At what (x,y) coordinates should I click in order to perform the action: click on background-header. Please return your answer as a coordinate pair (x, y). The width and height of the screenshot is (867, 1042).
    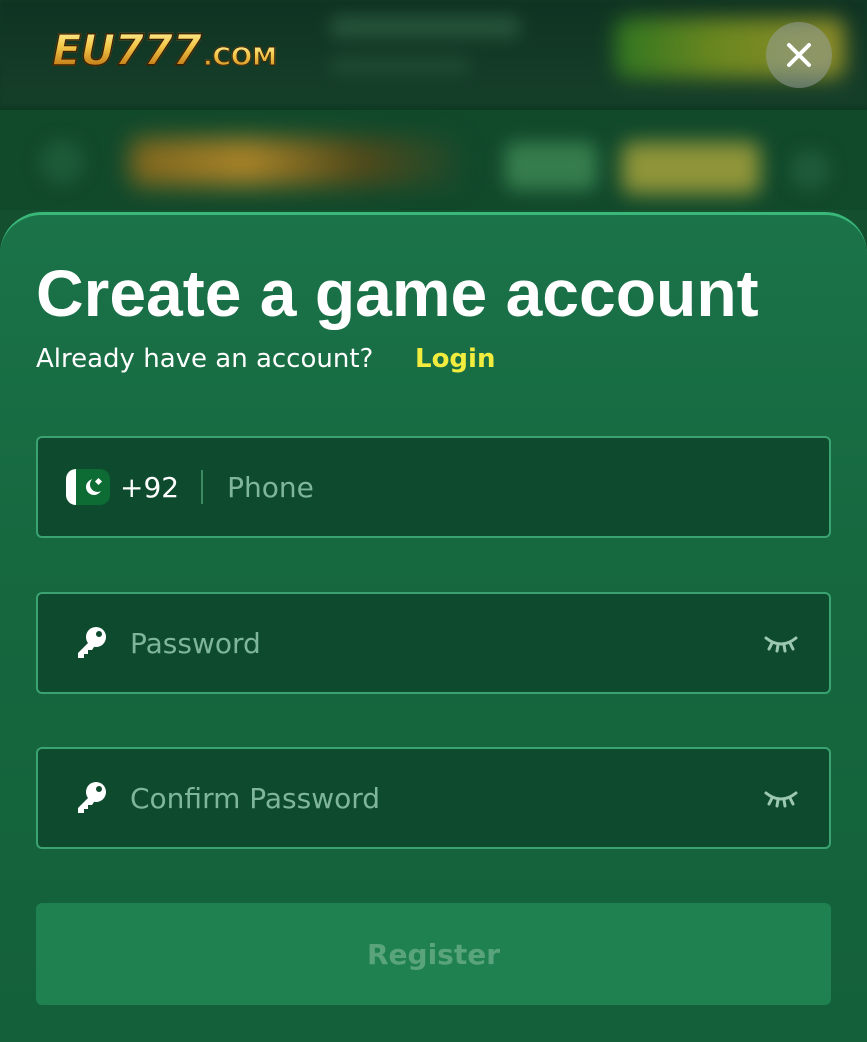
    Looking at the image, I should click on (433, 160).